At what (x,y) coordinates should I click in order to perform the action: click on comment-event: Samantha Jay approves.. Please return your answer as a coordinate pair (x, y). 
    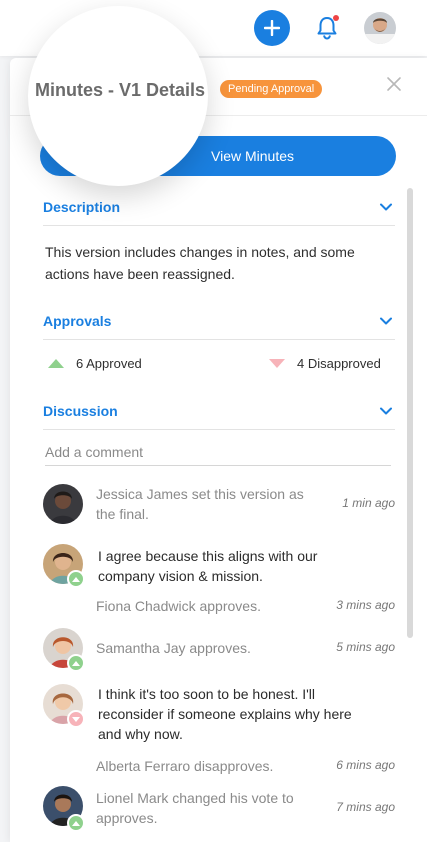
    Looking at the image, I should click on (173, 648).